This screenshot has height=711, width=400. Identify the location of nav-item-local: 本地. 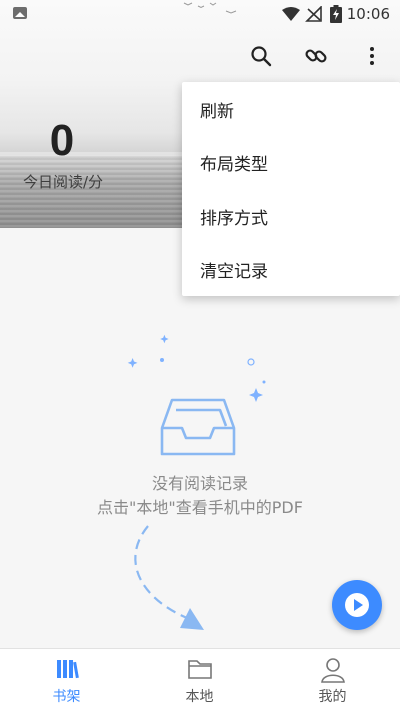
(199, 680).